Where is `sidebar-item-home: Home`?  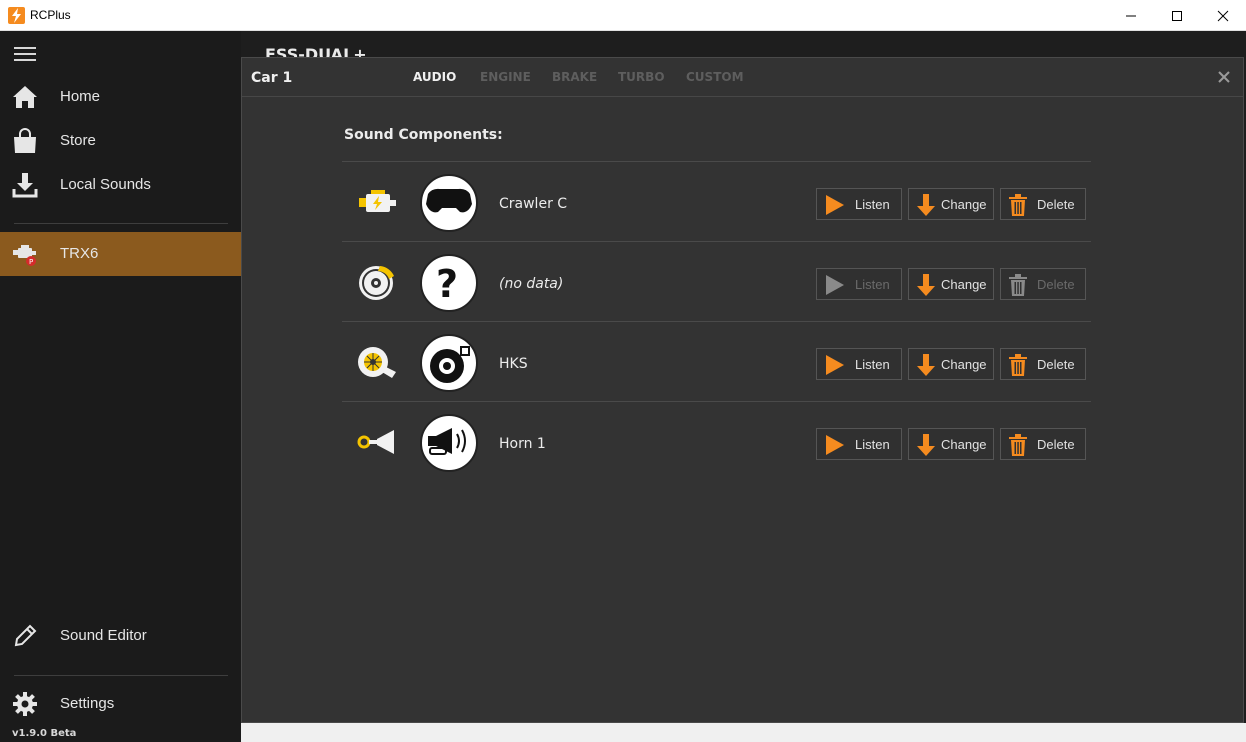
sidebar-item-home: Home is located at coordinates (120, 97).